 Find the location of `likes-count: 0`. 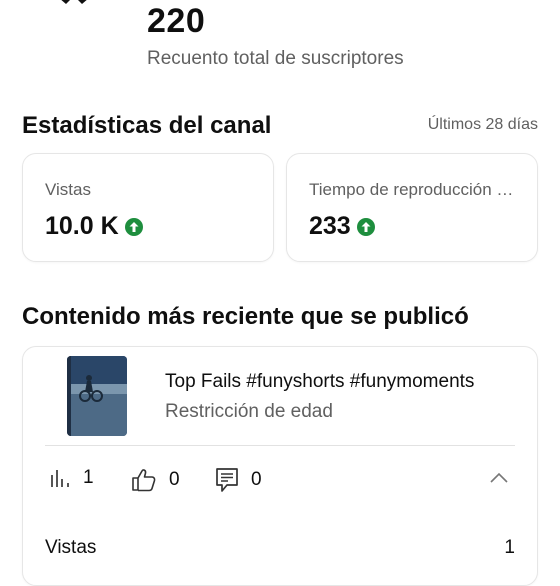

likes-count: 0 is located at coordinates (174, 479).